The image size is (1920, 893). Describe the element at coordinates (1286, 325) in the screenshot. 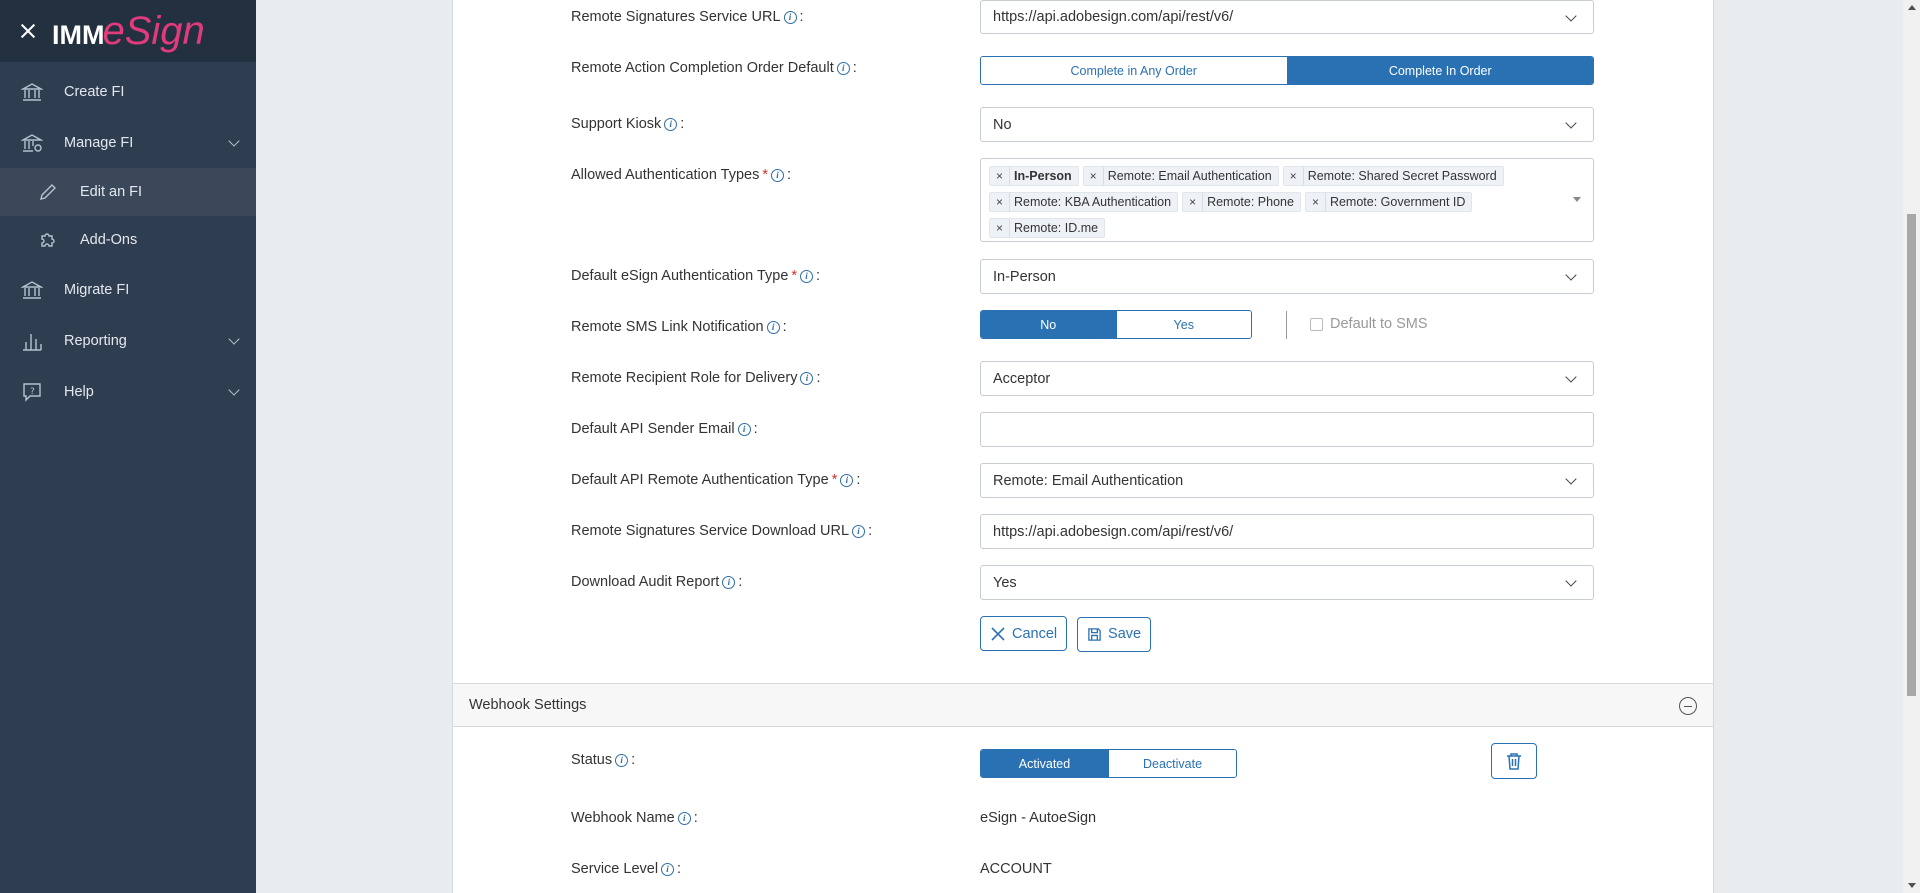

I see `divider` at that location.